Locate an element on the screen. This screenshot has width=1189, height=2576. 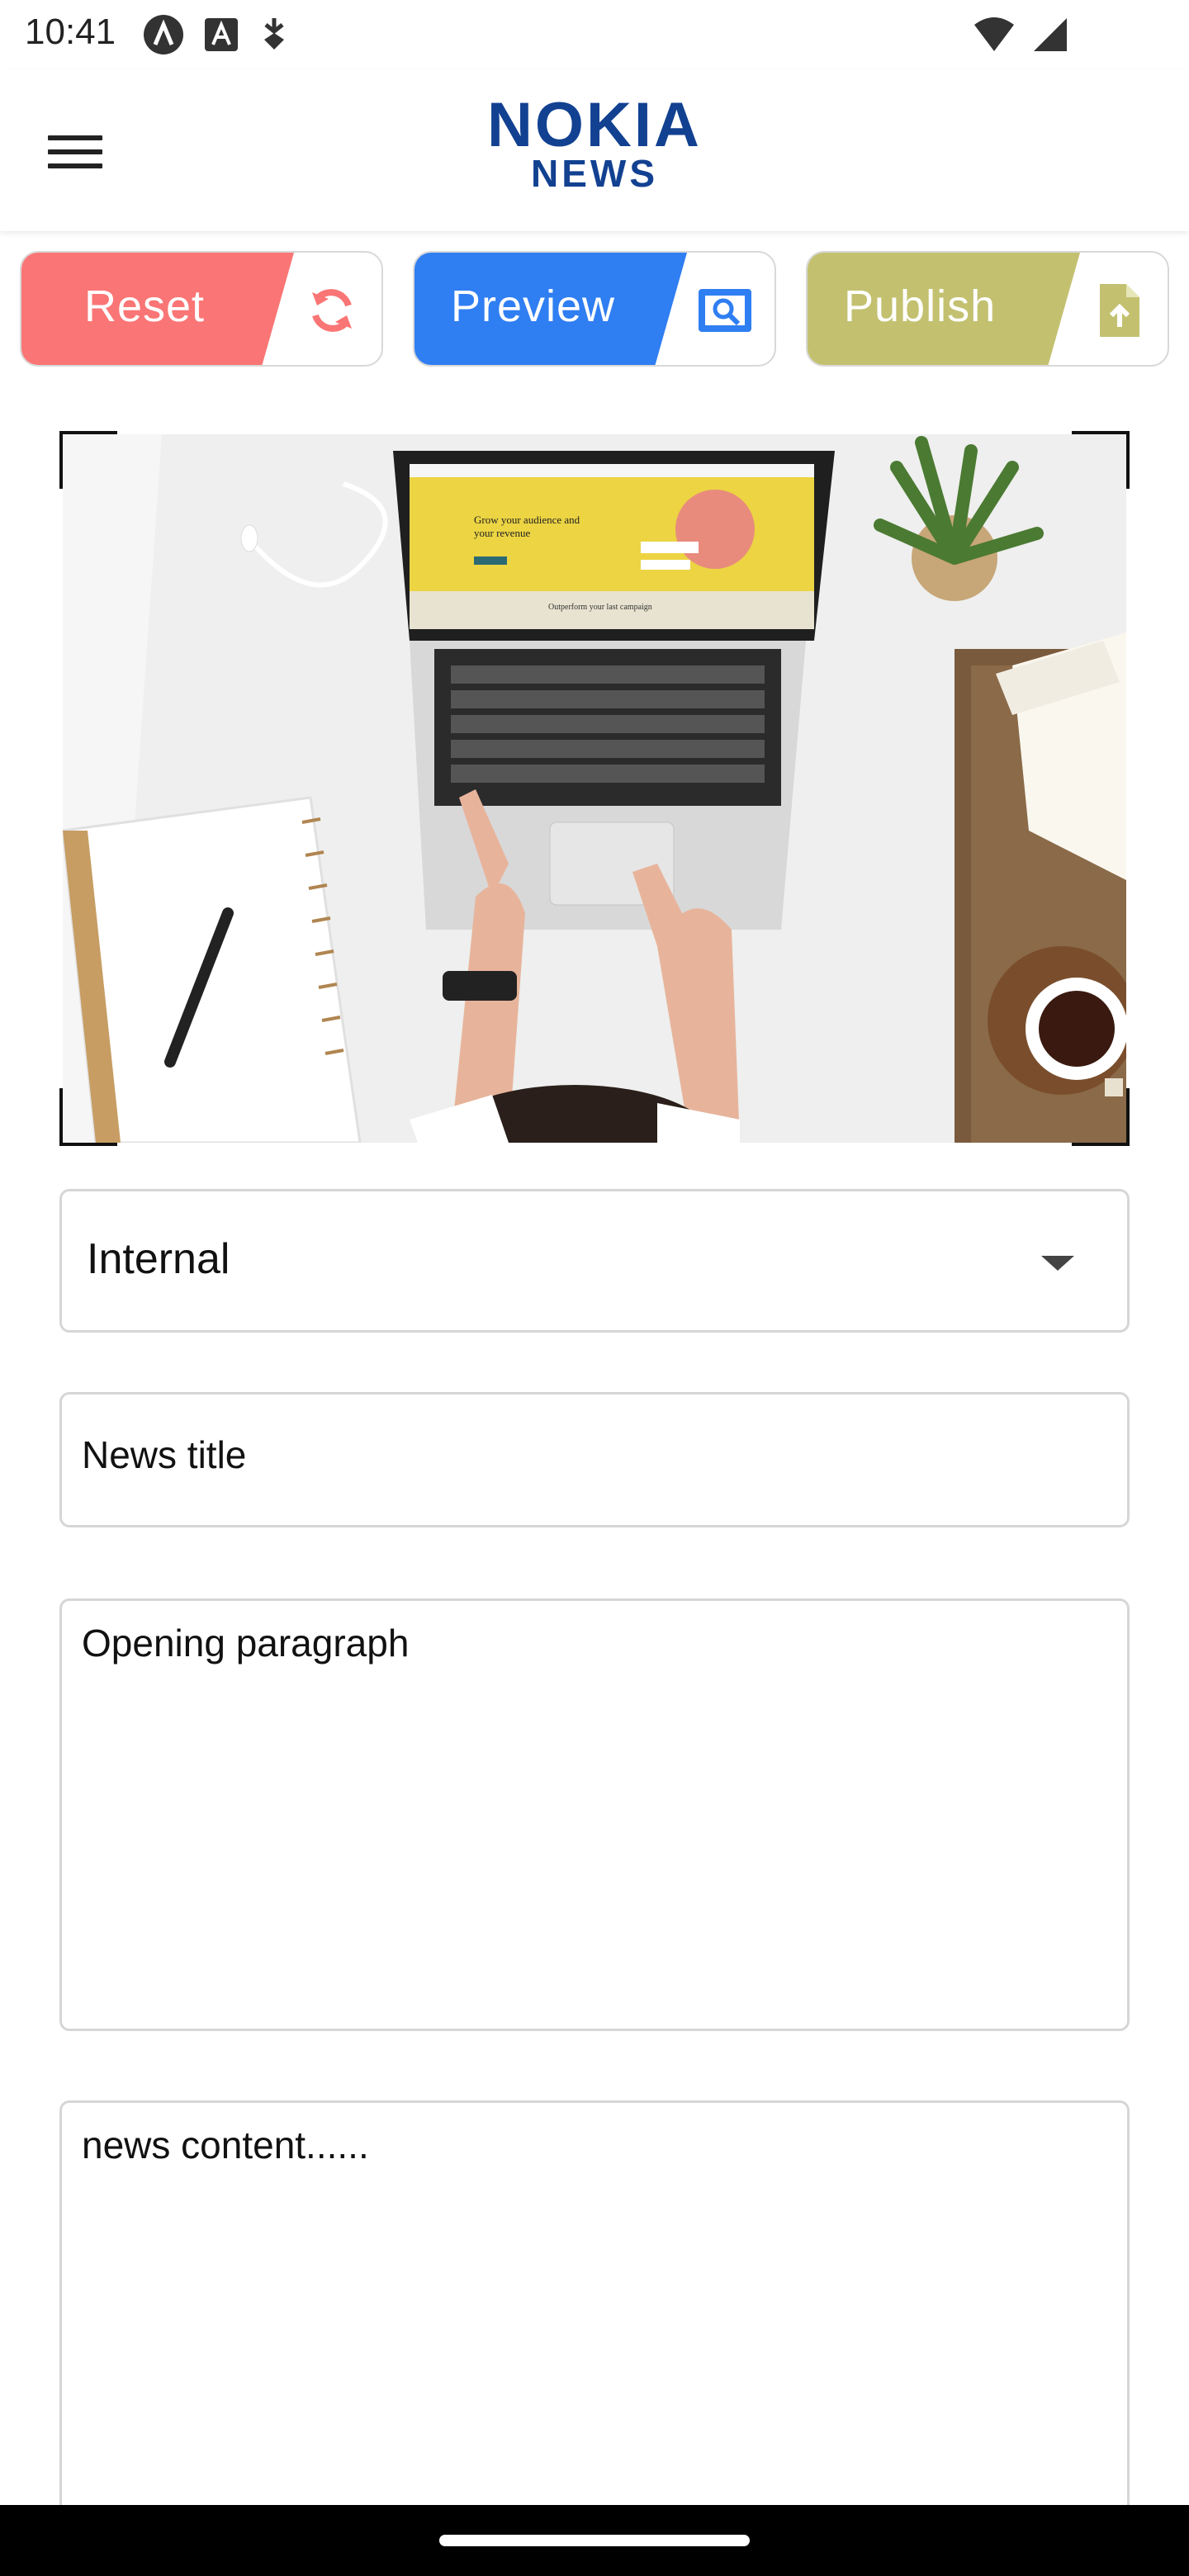
system-navigation-bar is located at coordinates (594, 2540).